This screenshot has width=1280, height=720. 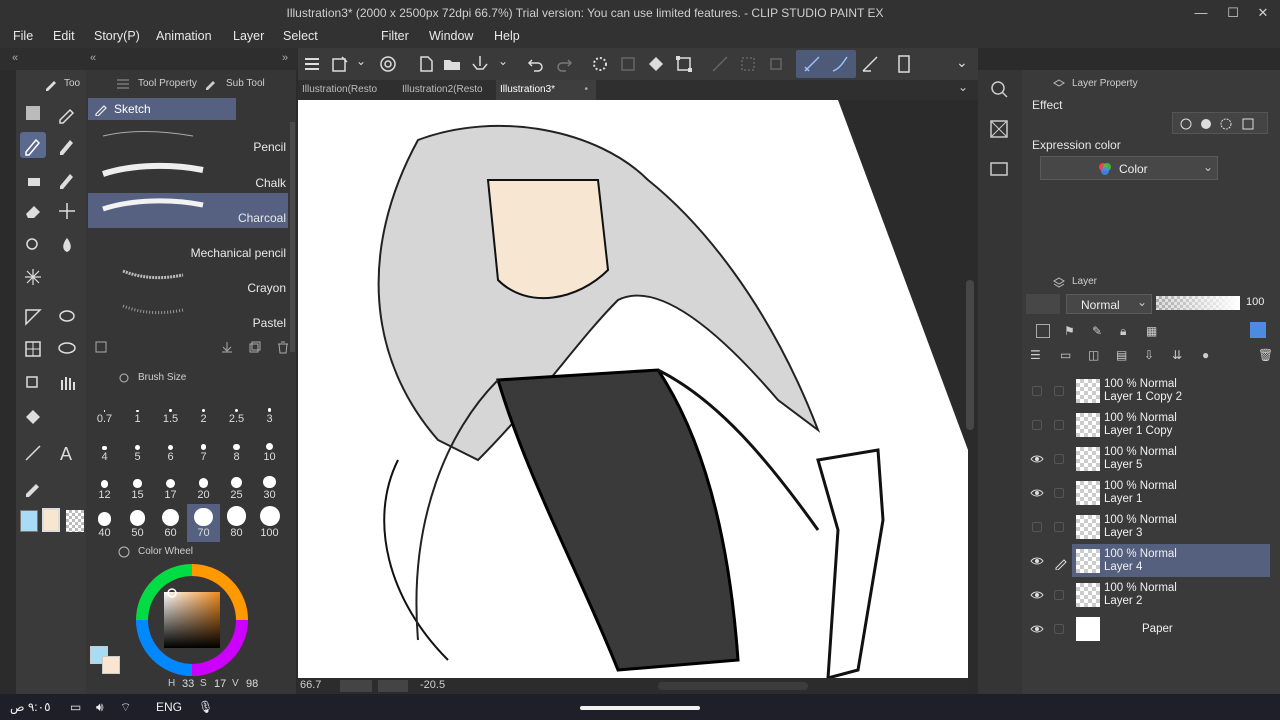 What do you see at coordinates (170, 447) in the screenshot?
I see `brush-size-option: 6` at bounding box center [170, 447].